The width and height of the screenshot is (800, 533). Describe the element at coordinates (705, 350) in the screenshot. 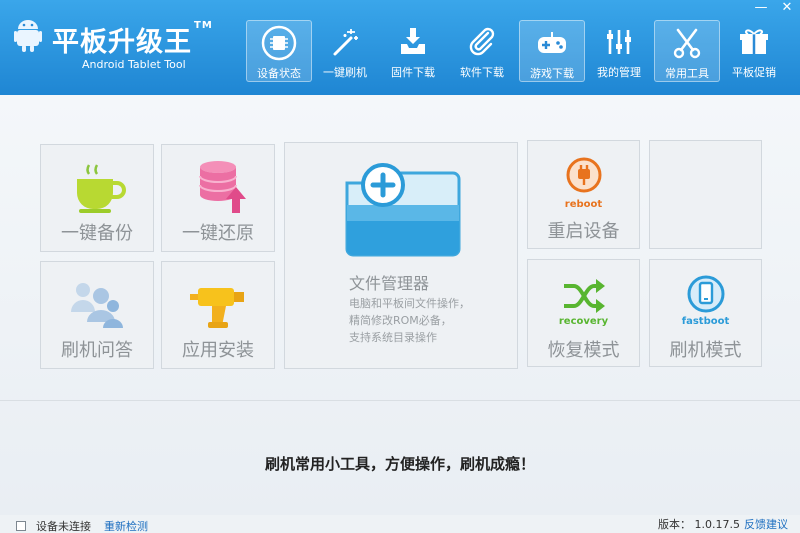

I see `tile-label: 刷机模式` at that location.